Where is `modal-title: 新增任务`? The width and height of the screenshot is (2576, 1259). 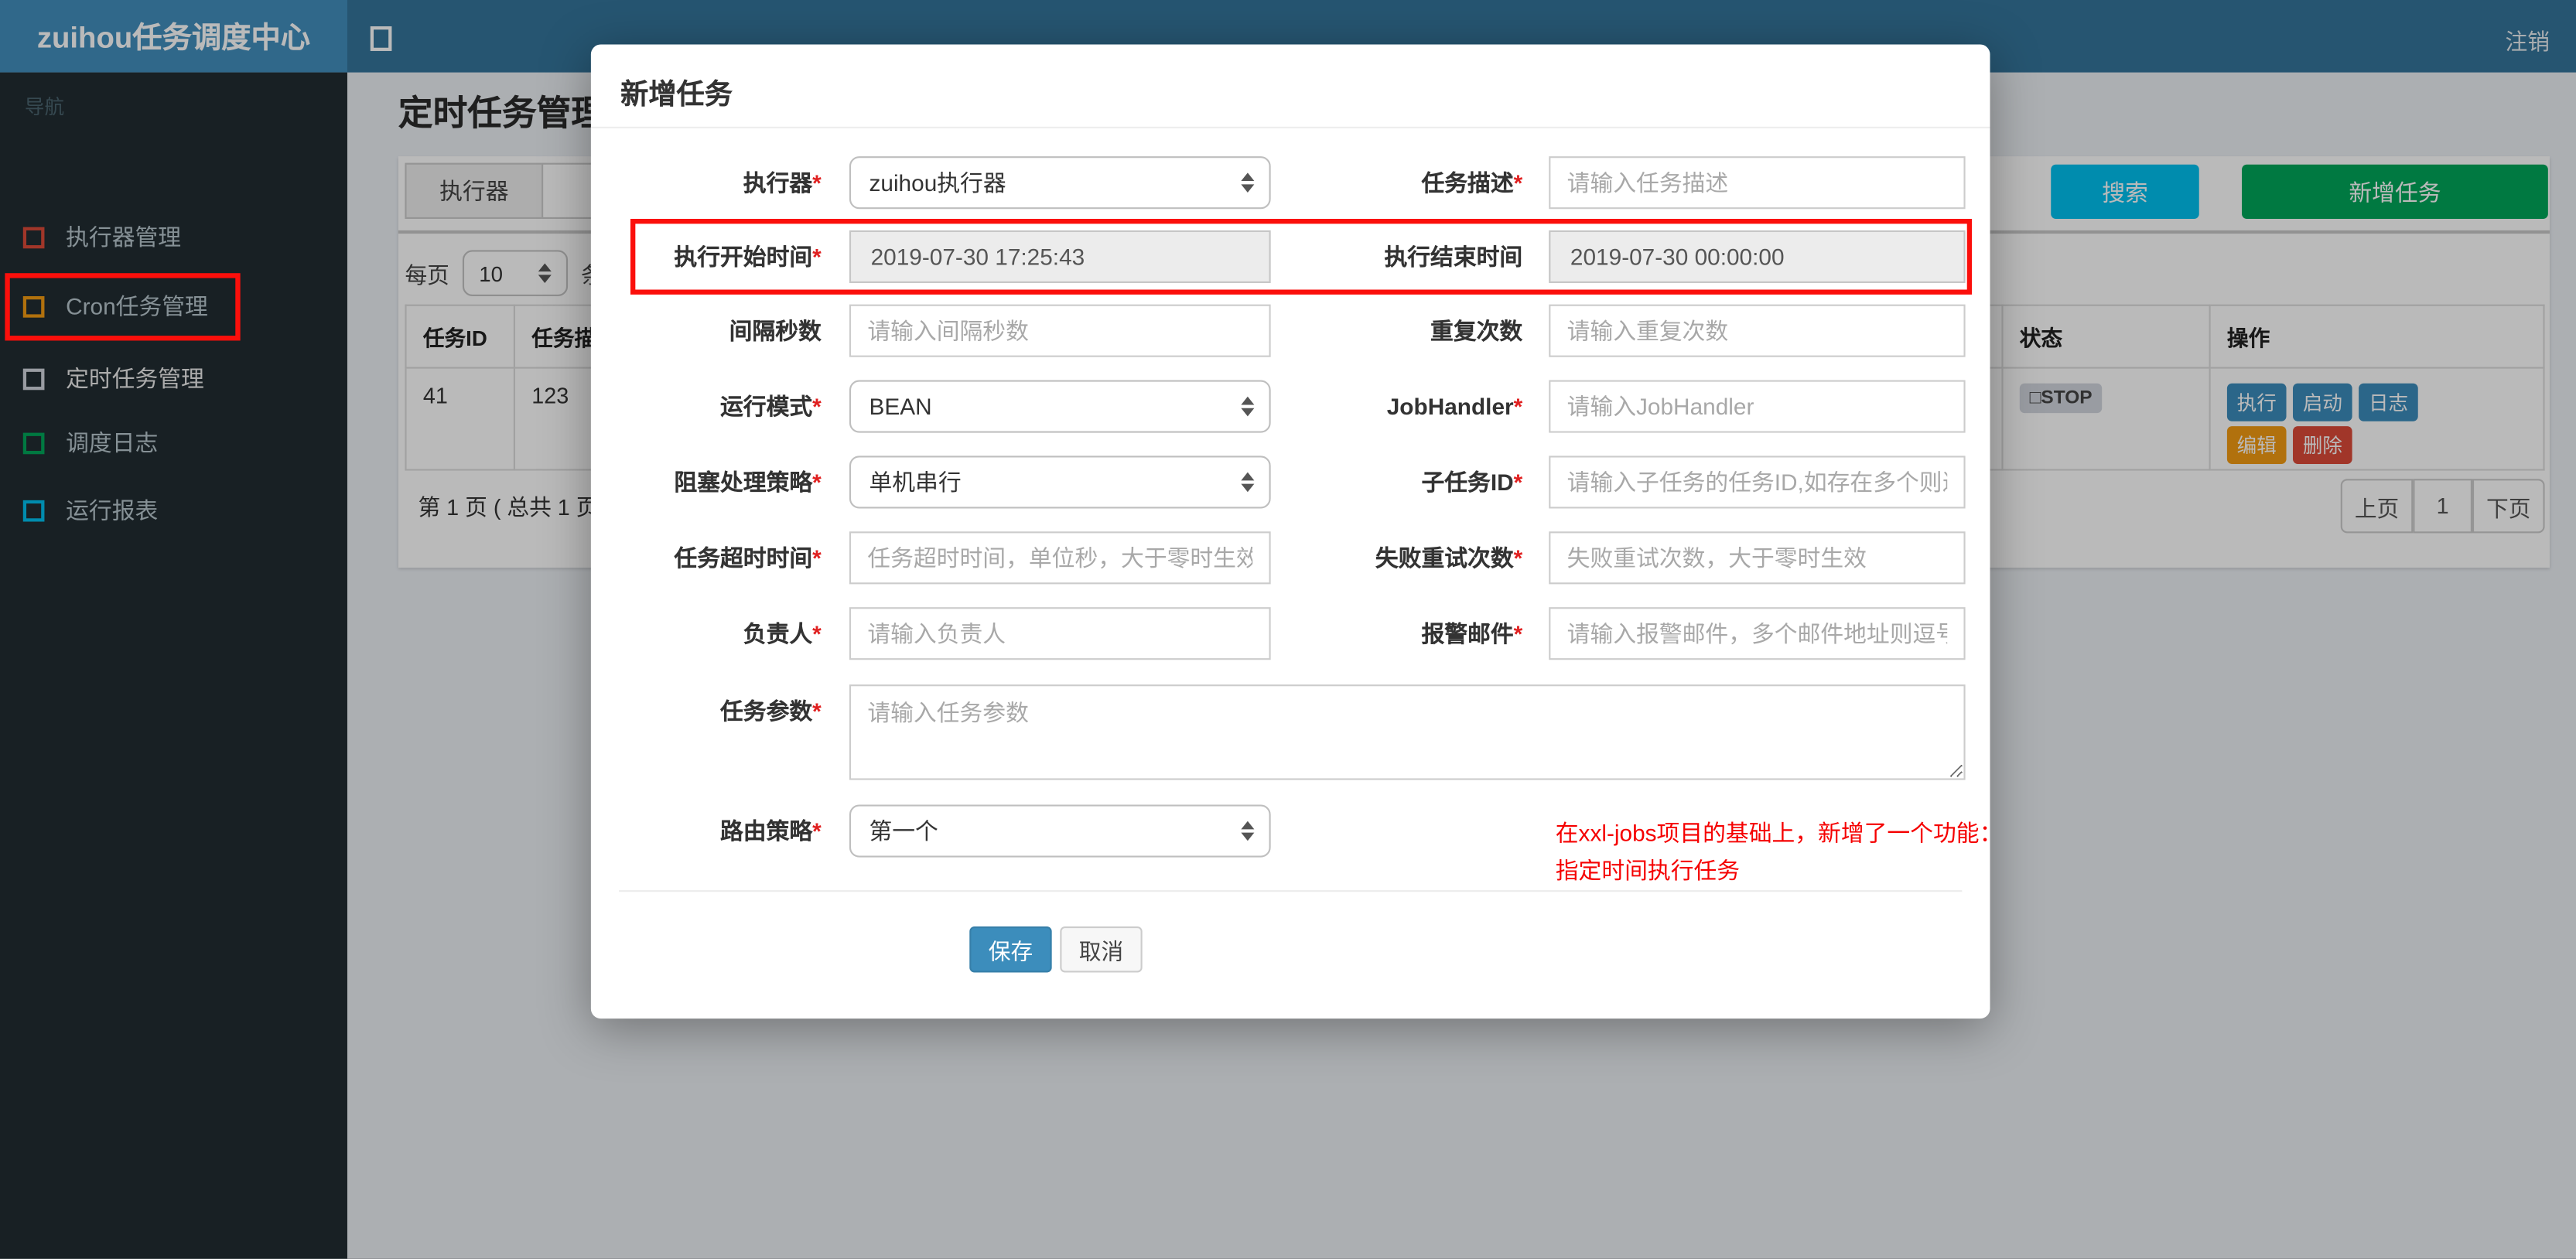 modal-title: 新增任务 is located at coordinates (676, 95).